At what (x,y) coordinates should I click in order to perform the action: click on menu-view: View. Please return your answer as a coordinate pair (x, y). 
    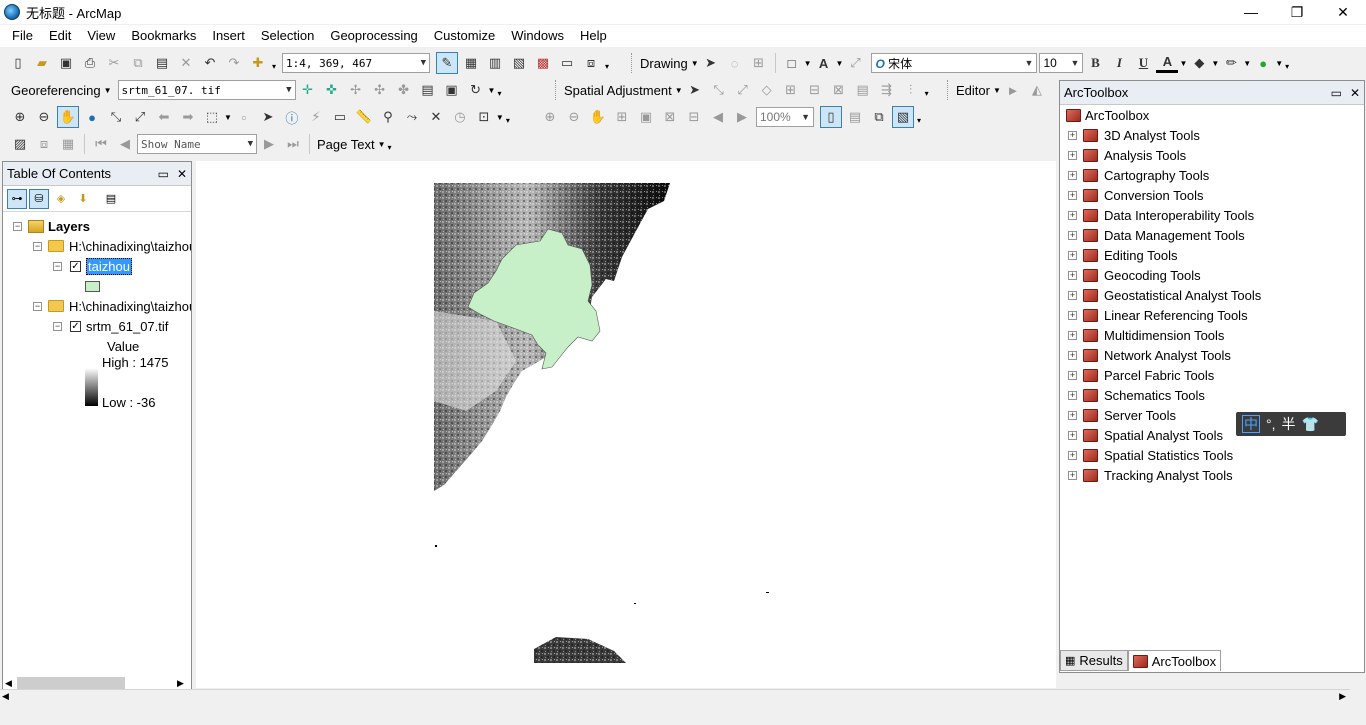
    Looking at the image, I should click on (101, 36).